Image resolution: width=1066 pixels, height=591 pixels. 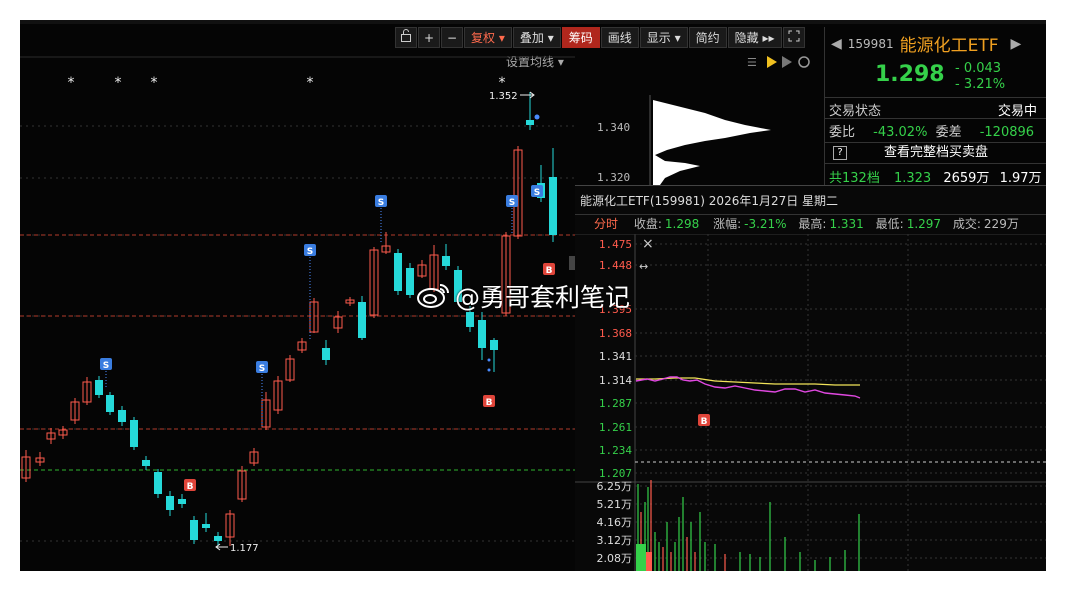 What do you see at coordinates (615, 333) in the screenshot?
I see `price-axis-label: 1.368` at bounding box center [615, 333].